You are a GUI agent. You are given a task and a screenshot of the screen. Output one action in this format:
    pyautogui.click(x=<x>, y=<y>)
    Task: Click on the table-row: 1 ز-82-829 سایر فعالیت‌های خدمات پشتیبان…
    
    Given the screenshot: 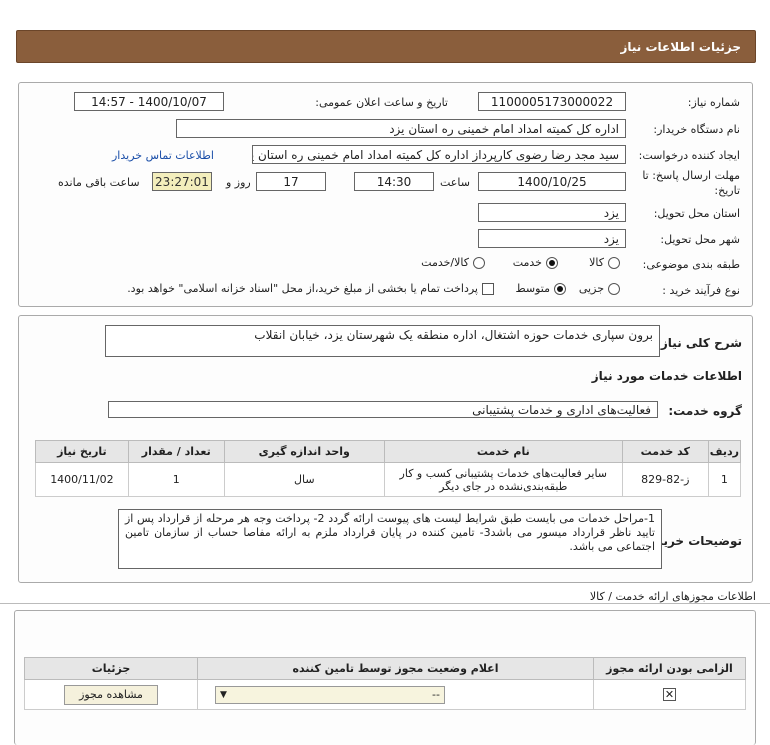 What is the action you would take?
    pyautogui.click(x=388, y=479)
    